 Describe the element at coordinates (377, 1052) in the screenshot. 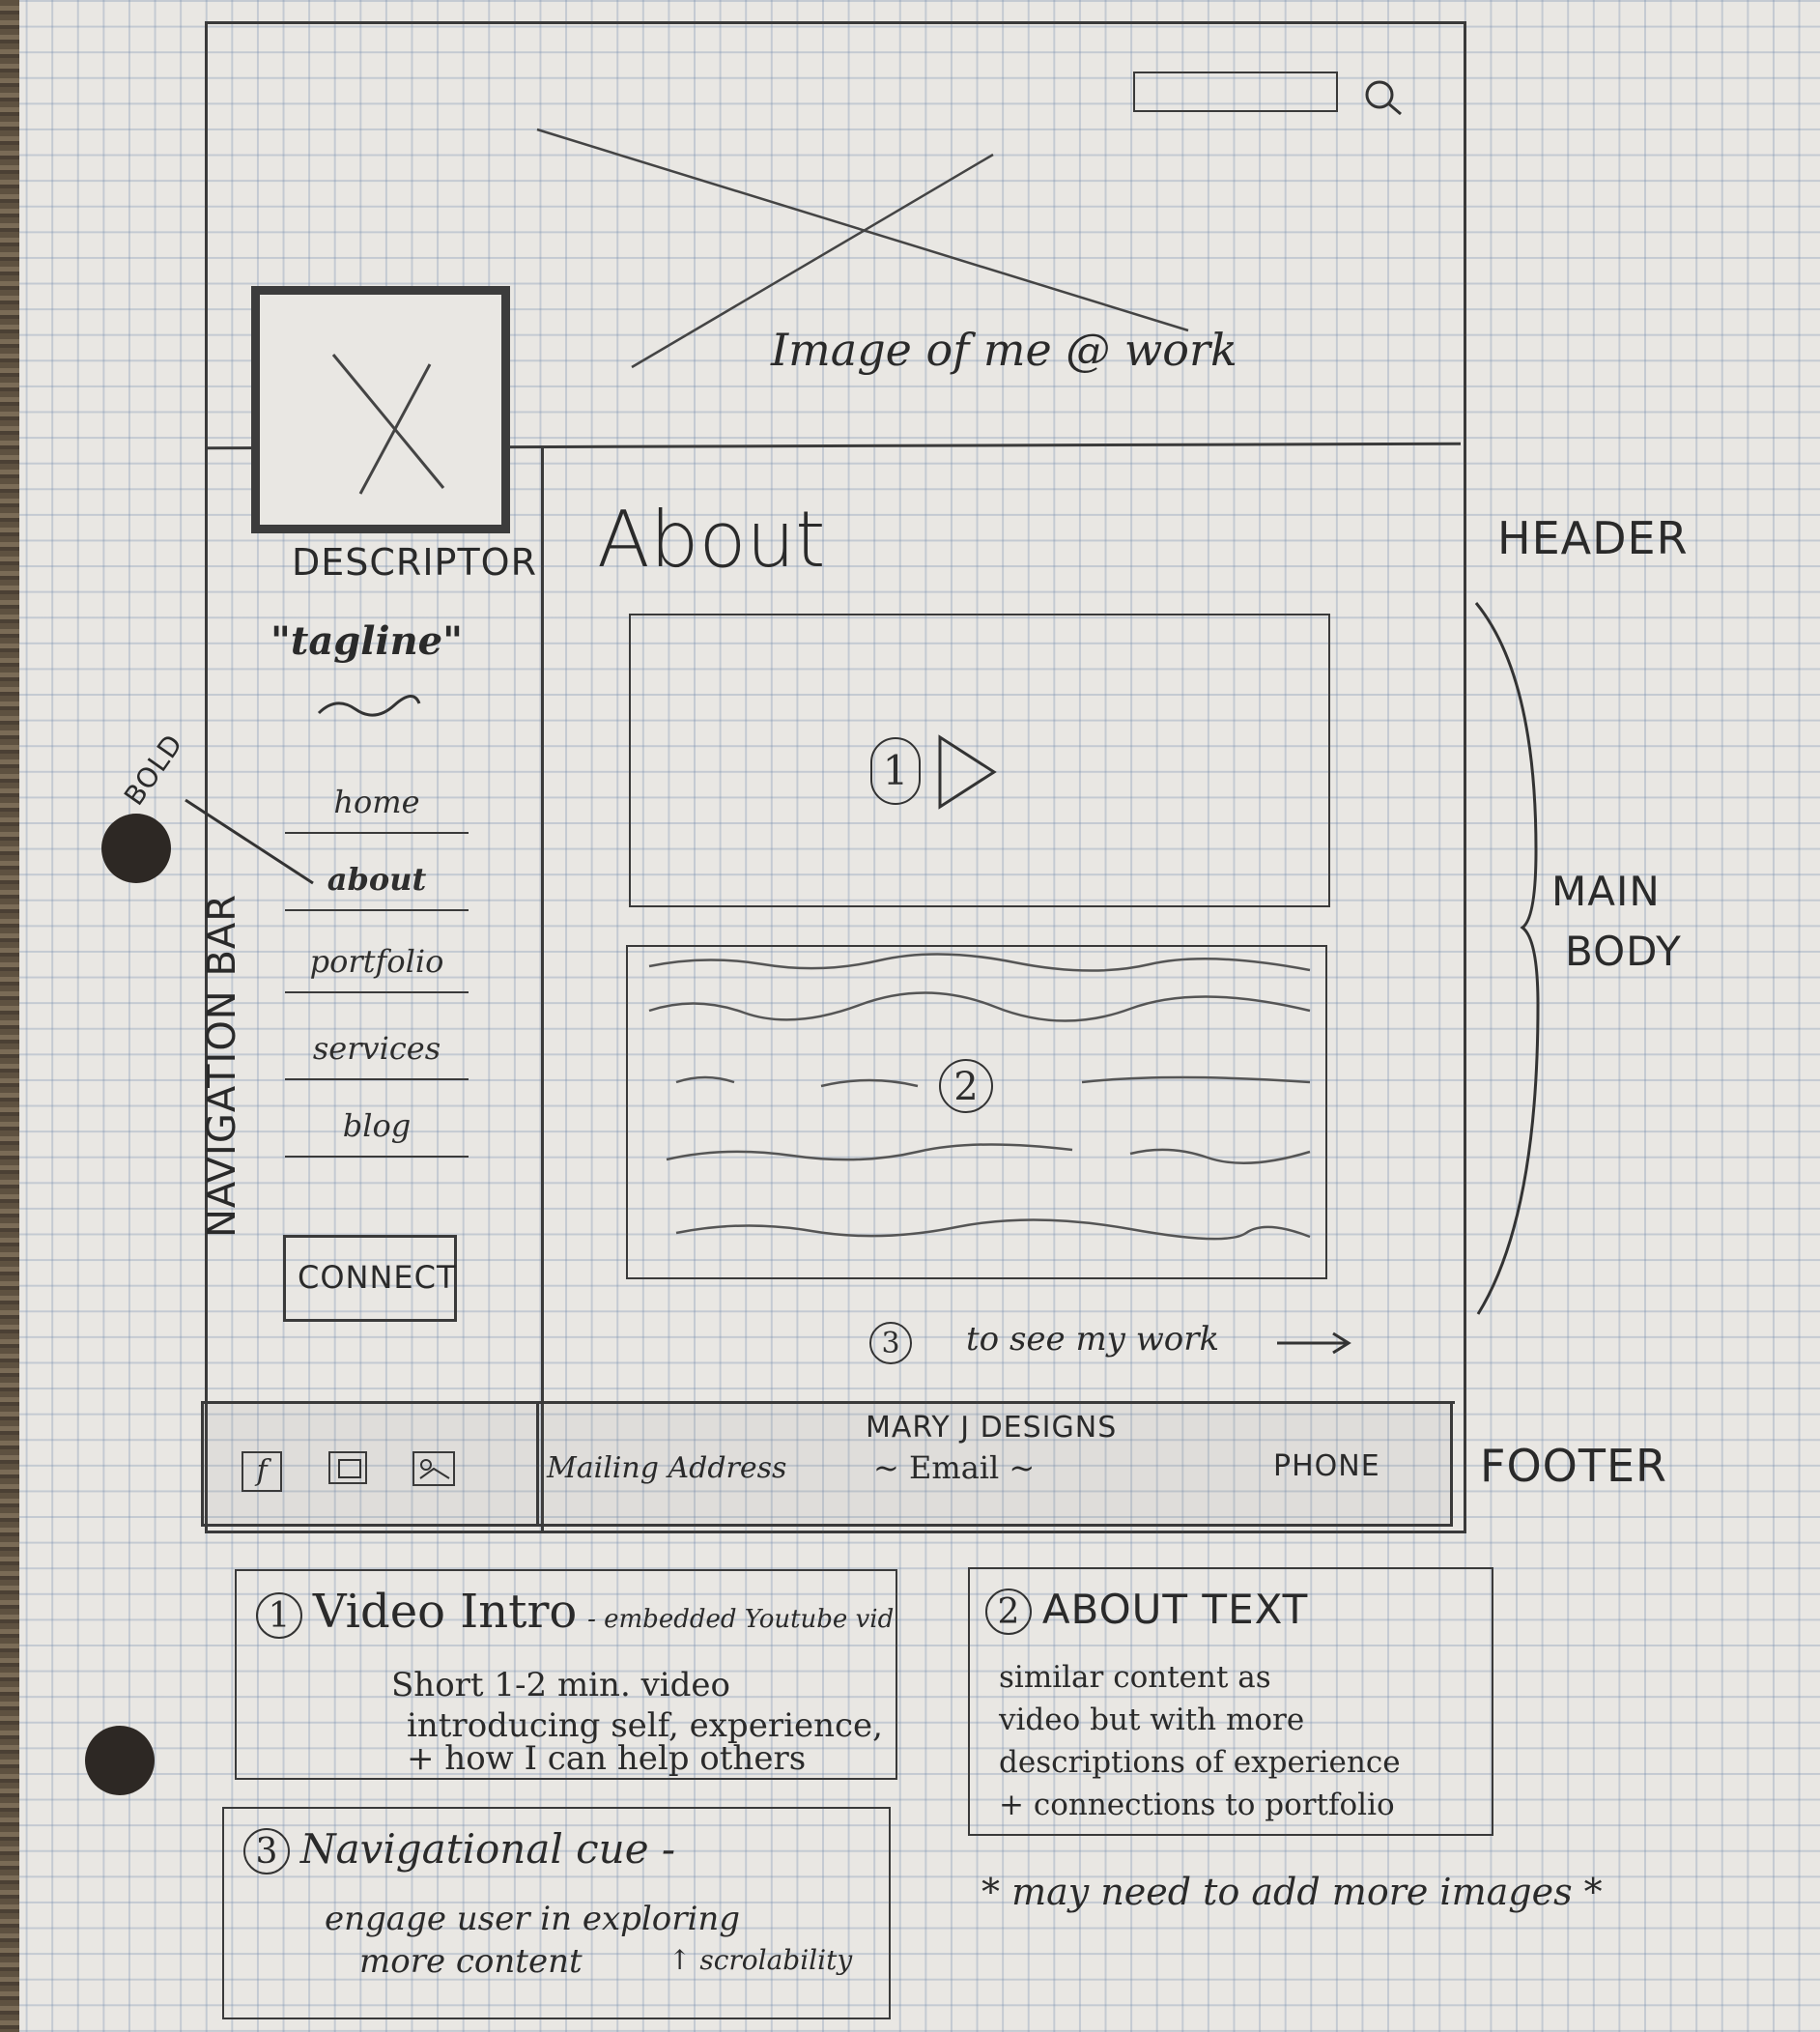

I see `nav-link-services: services` at that location.